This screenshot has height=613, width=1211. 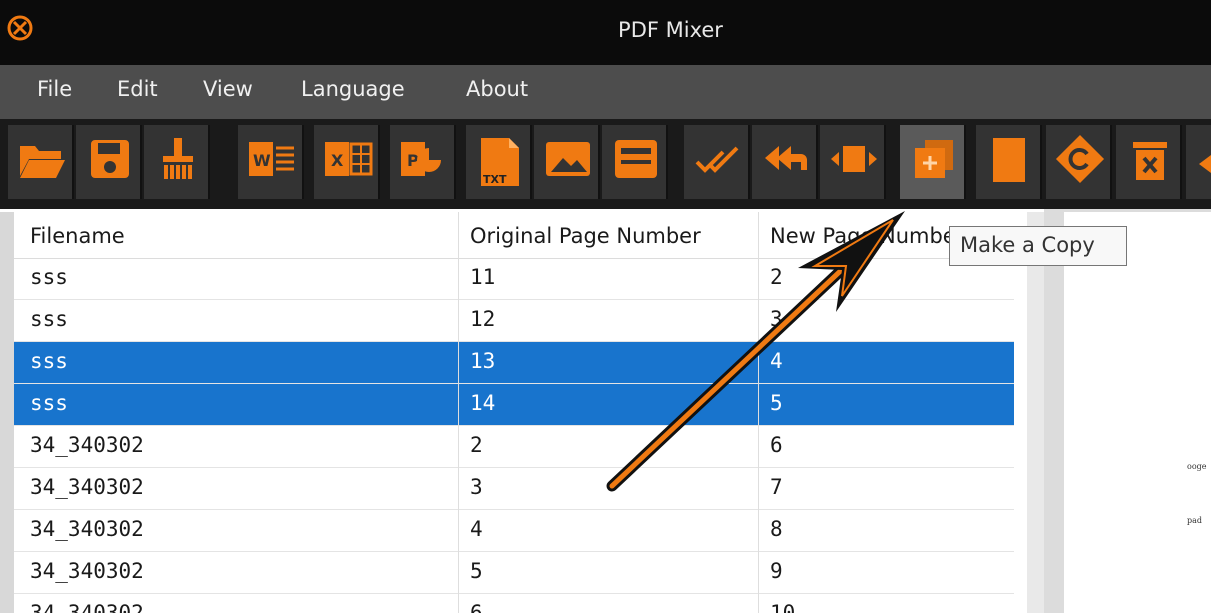 What do you see at coordinates (605, 92) in the screenshot?
I see `menu-bar: File Edit View Language About` at bounding box center [605, 92].